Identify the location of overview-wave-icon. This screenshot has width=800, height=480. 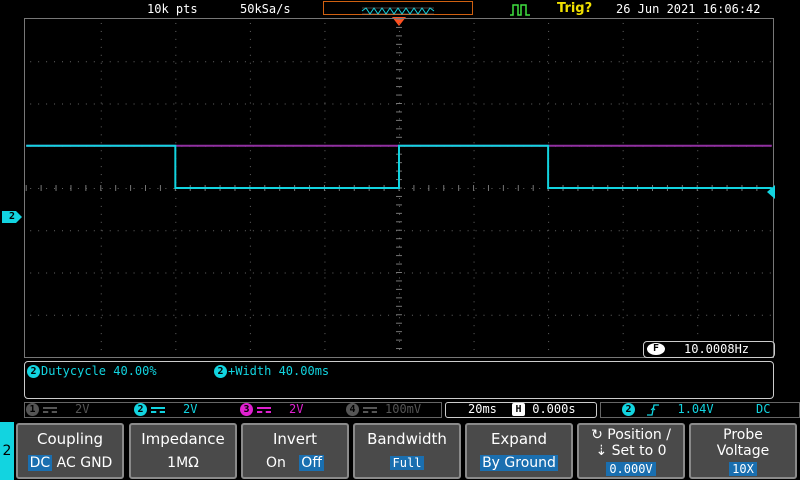
(398, 11).